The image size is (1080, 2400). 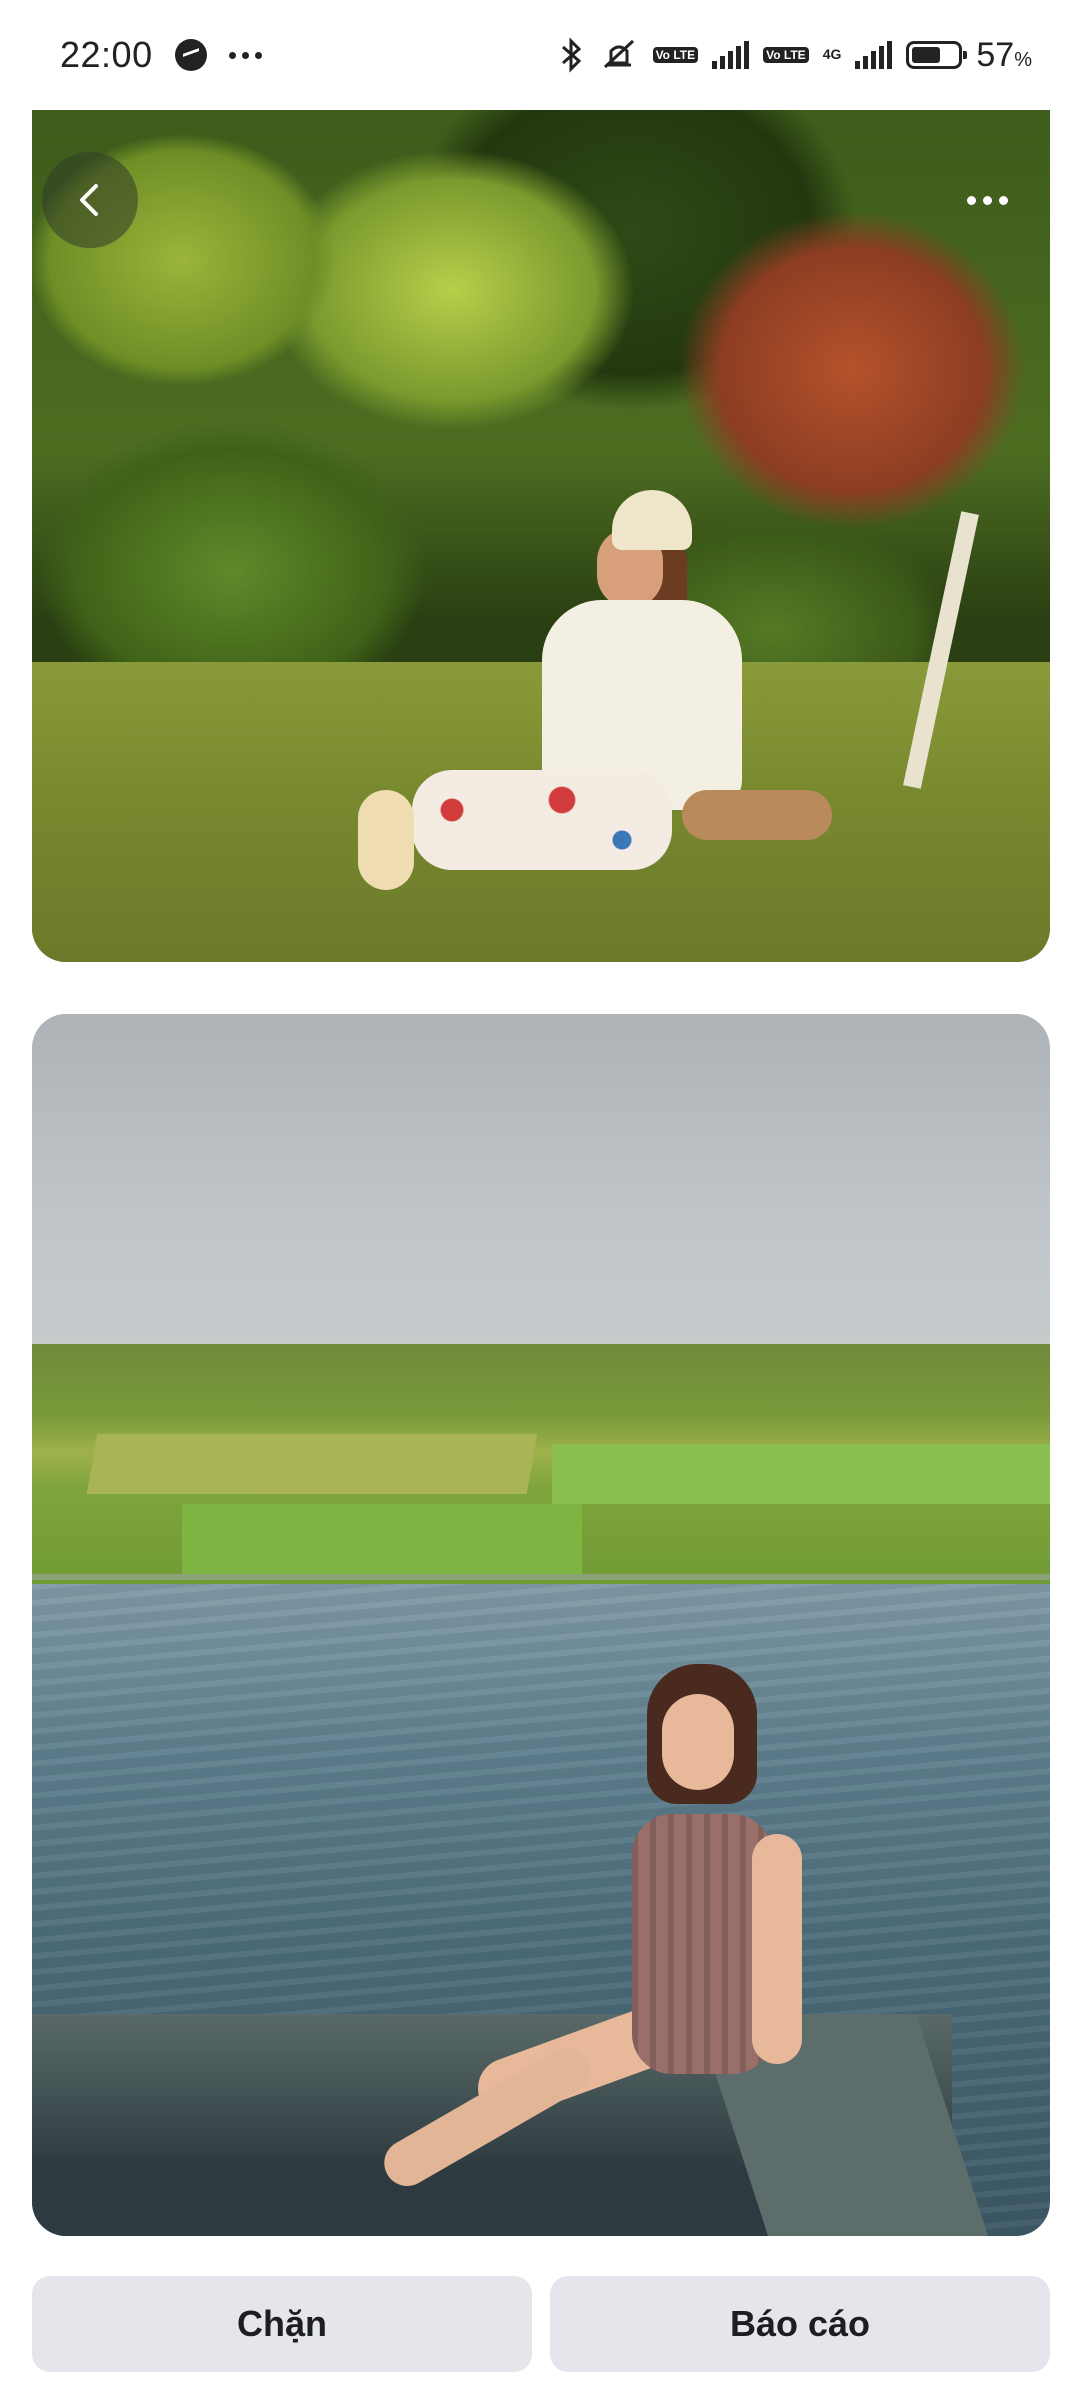 What do you see at coordinates (786, 55) in the screenshot?
I see `volte-icon-2: Vo LTE` at bounding box center [786, 55].